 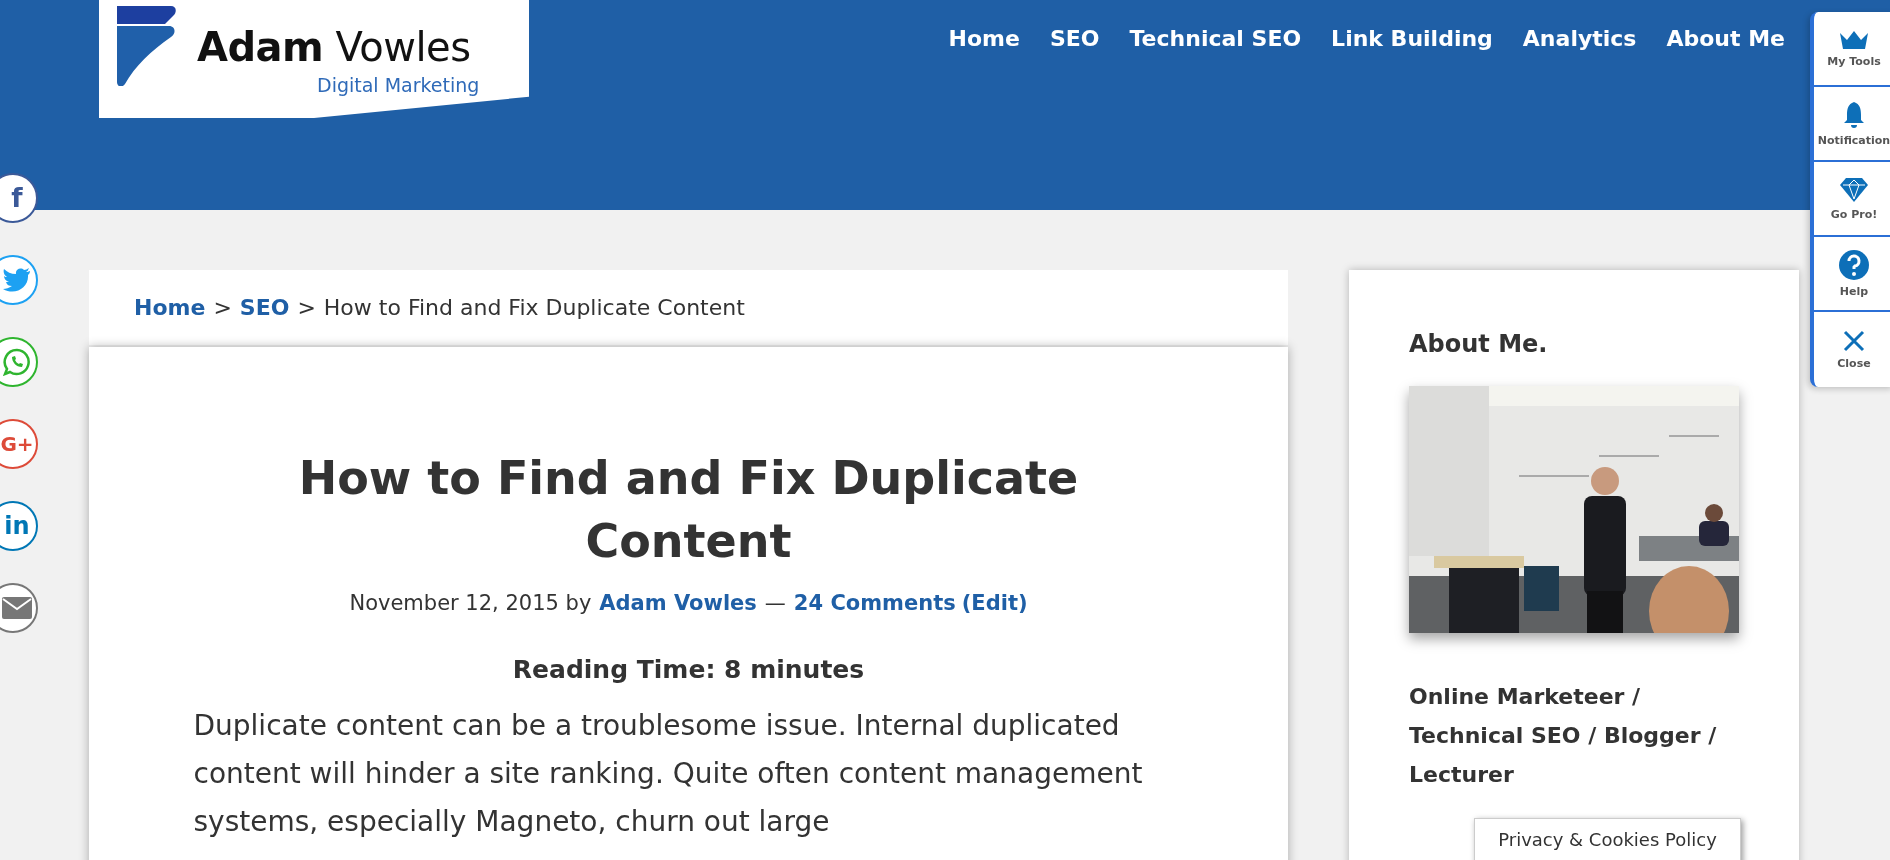 I want to click on tool-button: Close, so click(x=1852, y=349).